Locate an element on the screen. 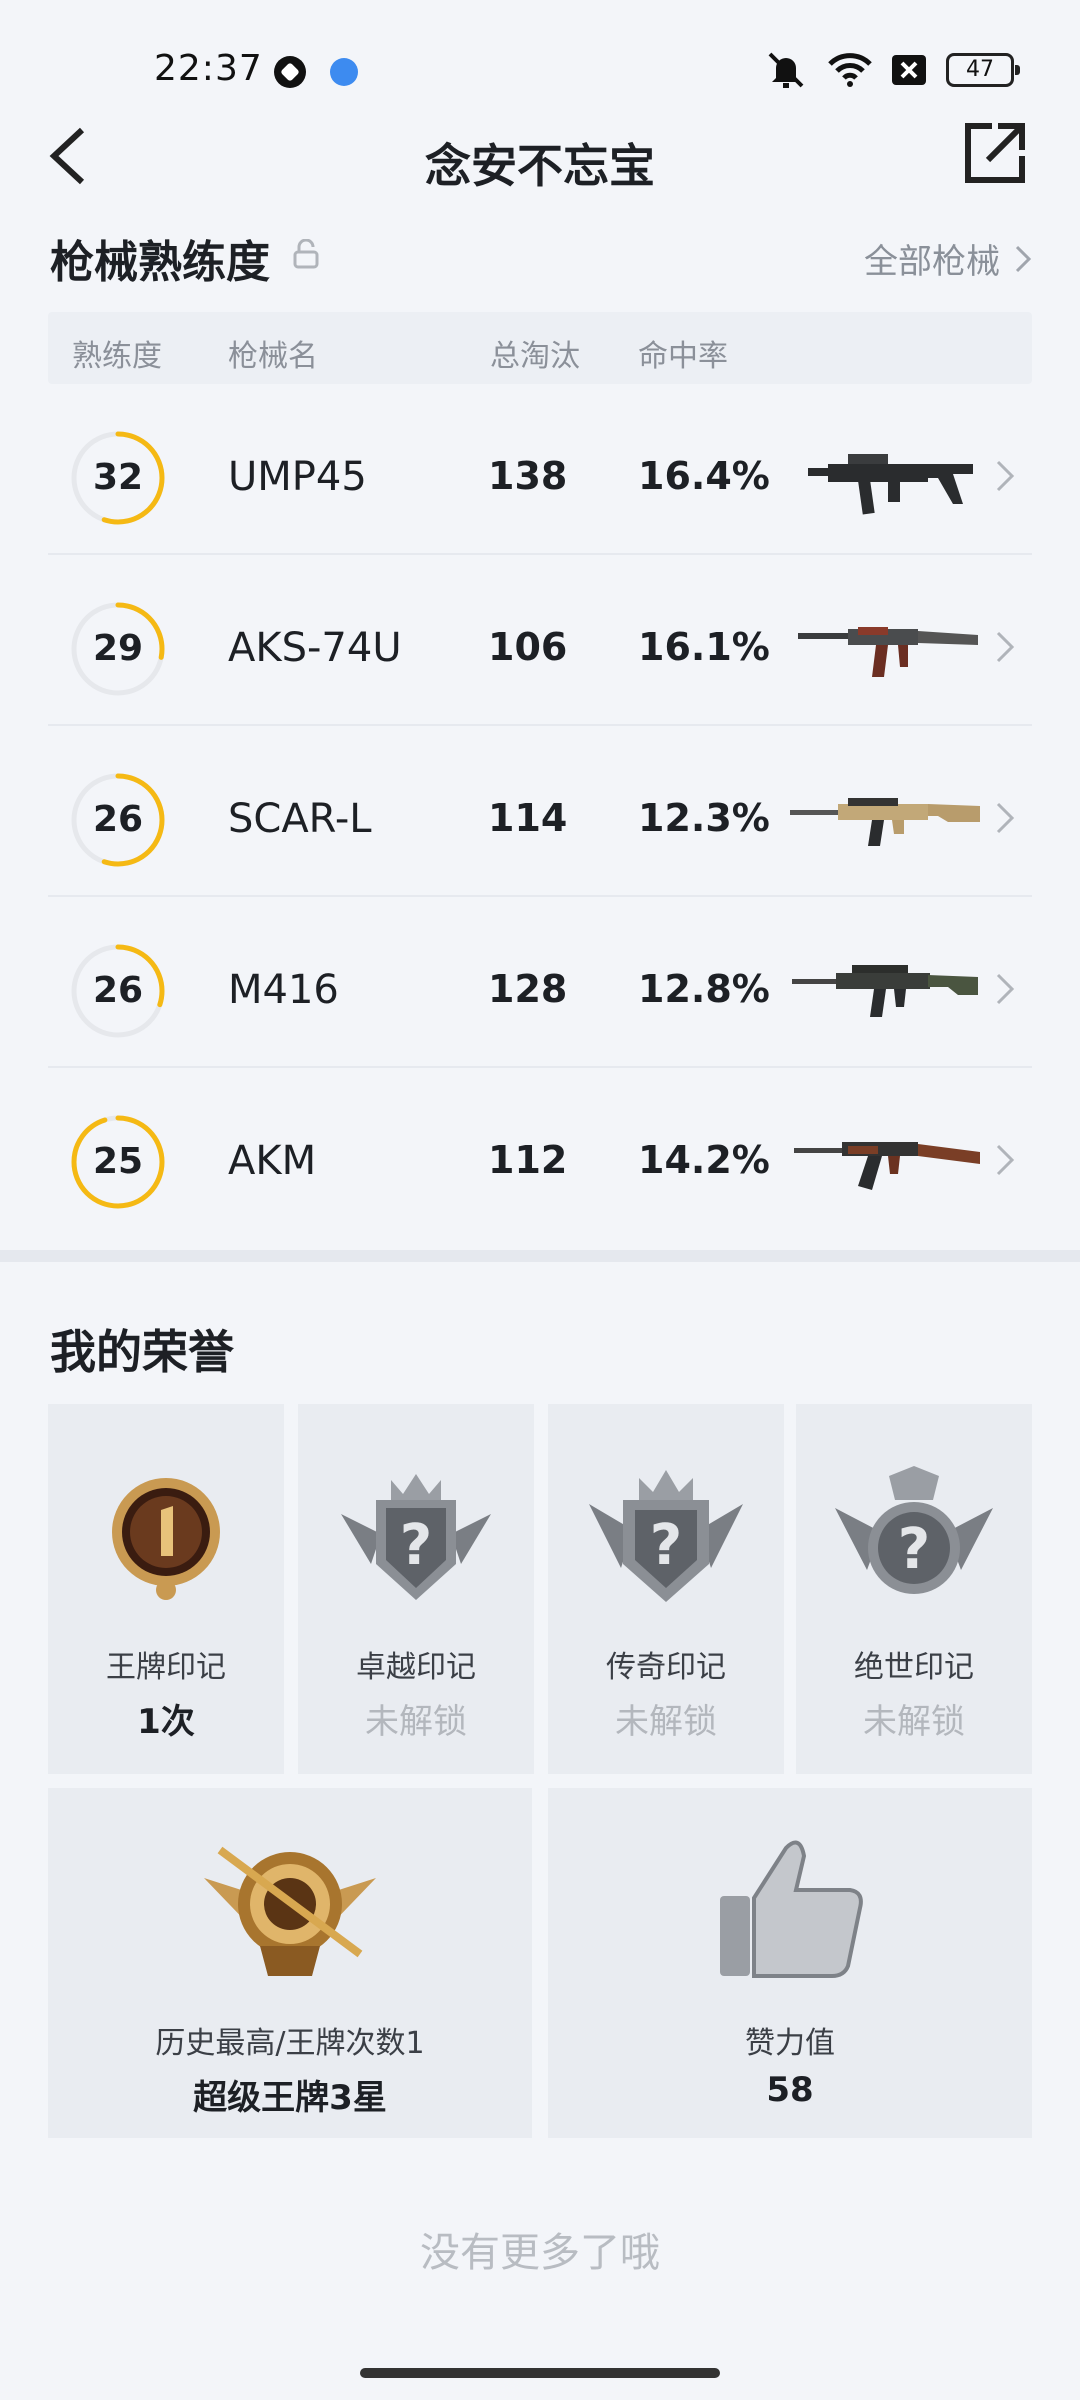 This screenshot has height=2400, width=1080. weapon-kills: 106 is located at coordinates (528, 647).